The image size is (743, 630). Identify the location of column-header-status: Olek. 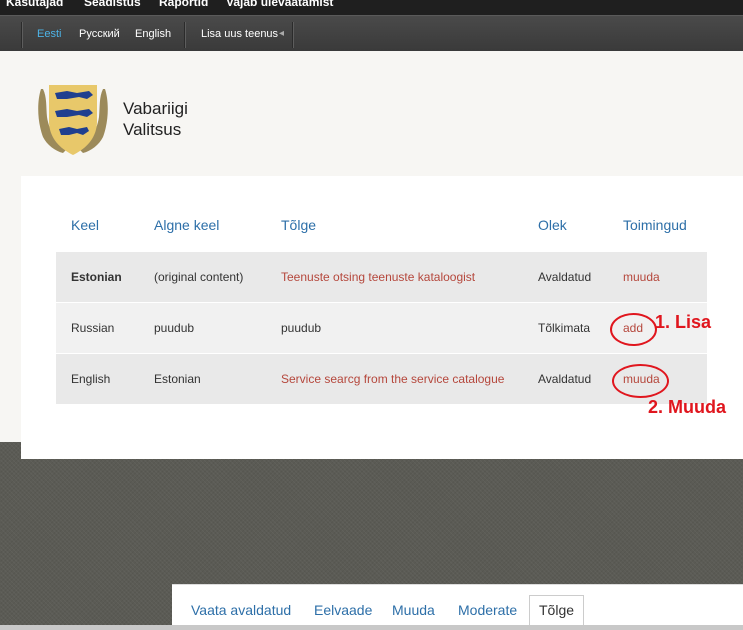
(552, 225).